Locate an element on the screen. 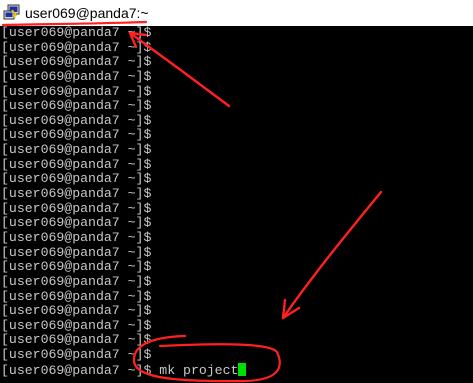  window-title: user069@panda7:~ is located at coordinates (87, 13).